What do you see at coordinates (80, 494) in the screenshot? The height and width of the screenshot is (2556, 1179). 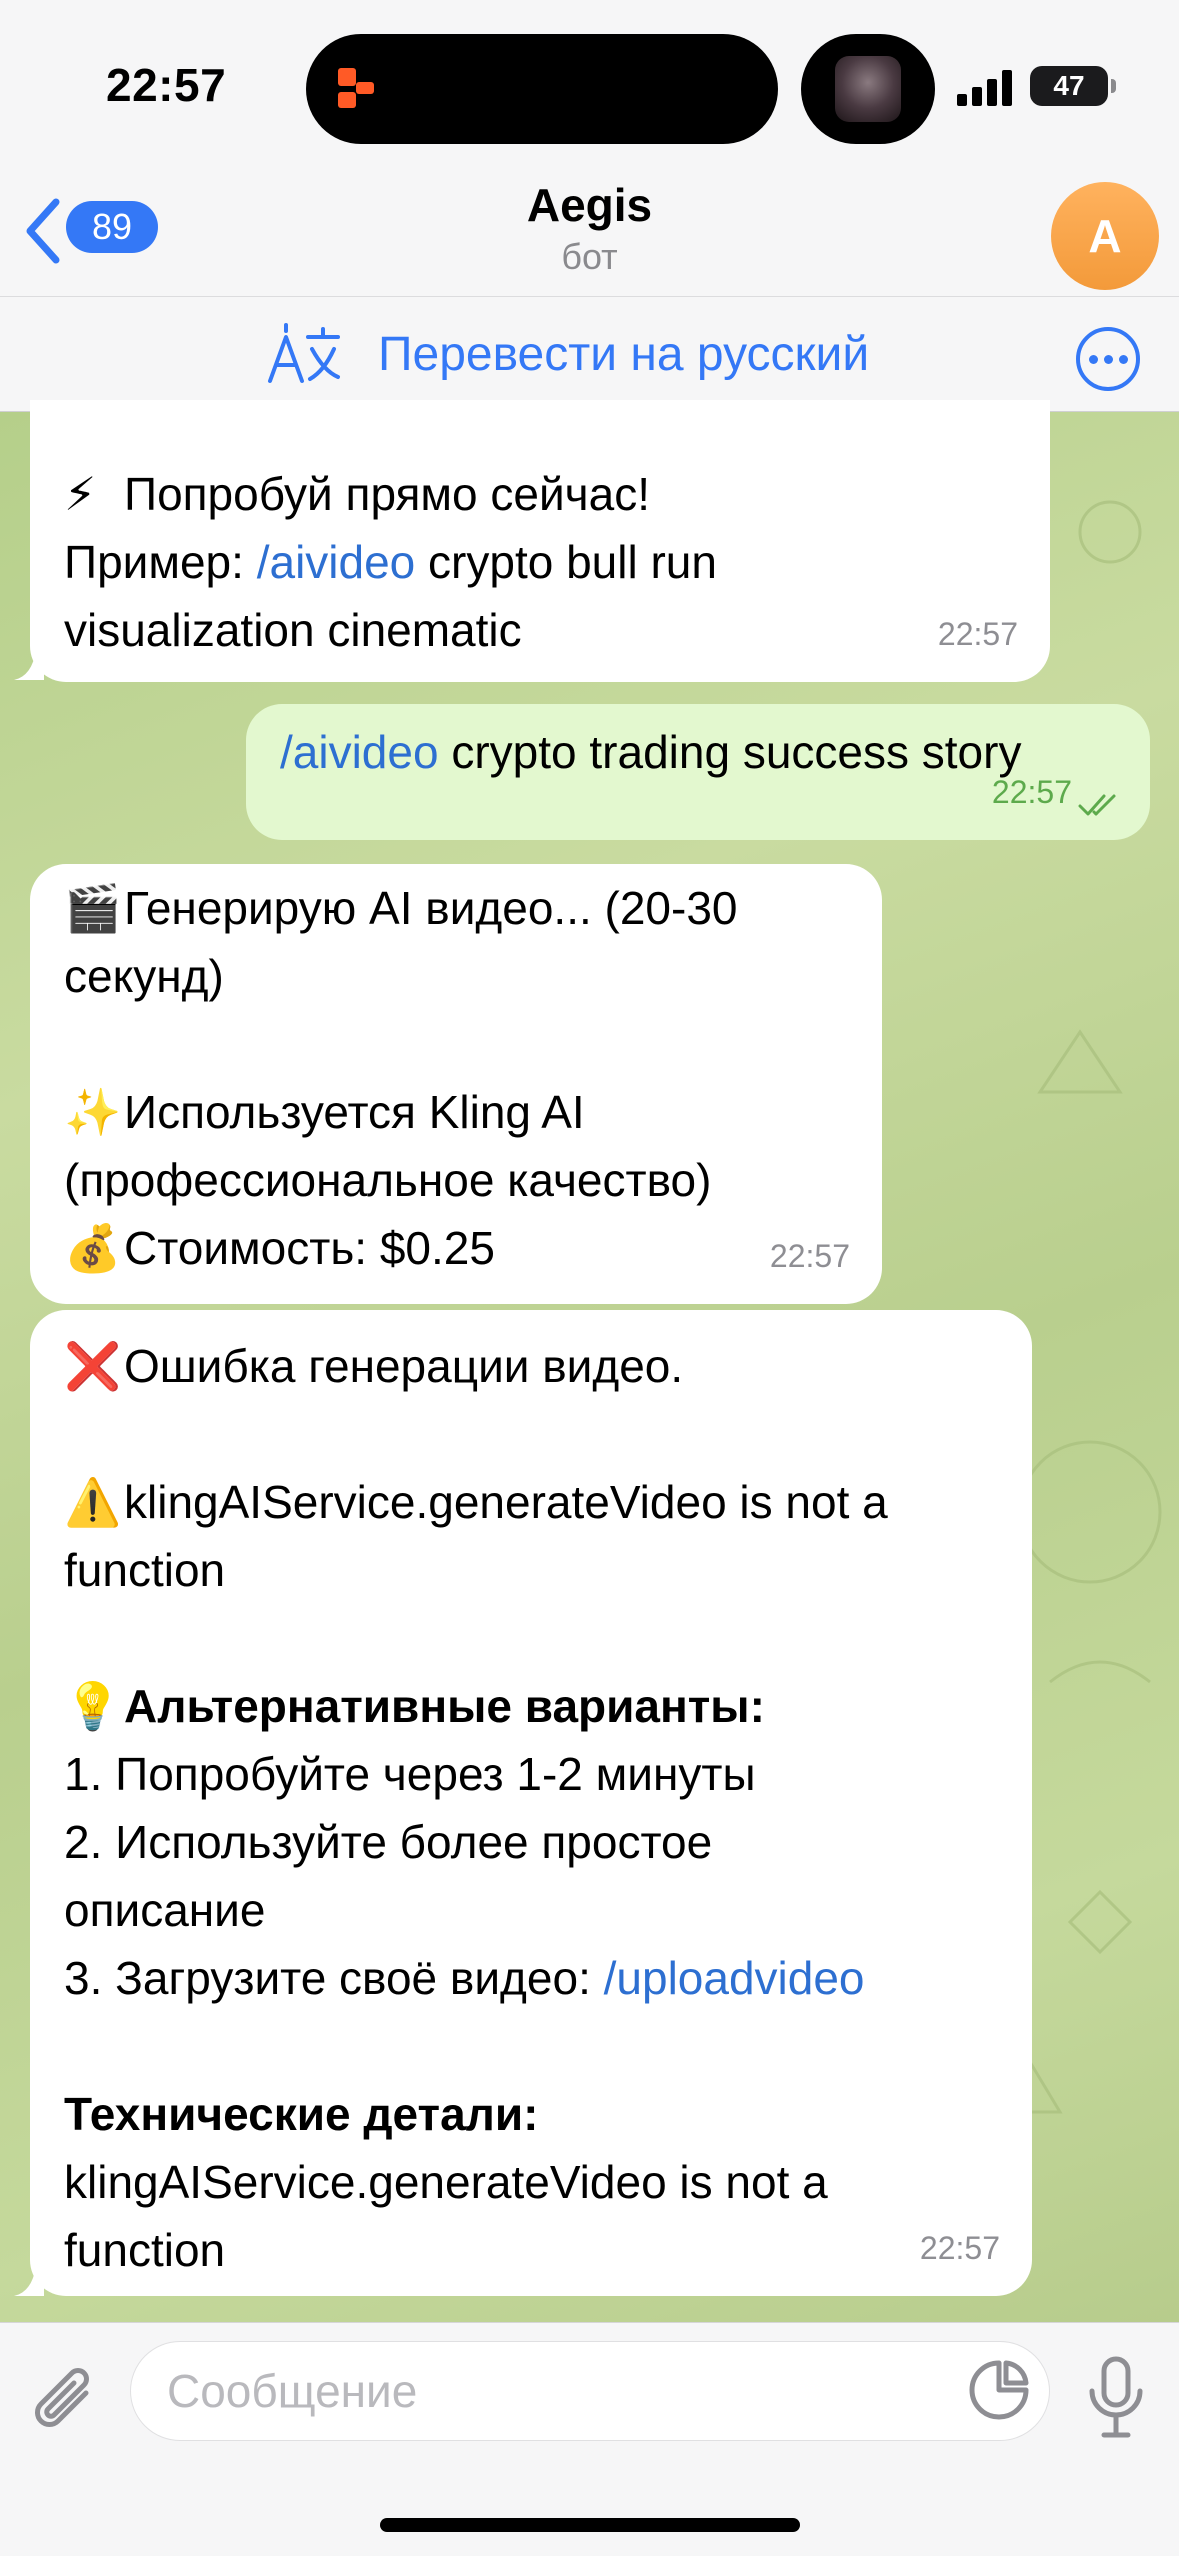 I see `lightning-emoji: ⚡` at bounding box center [80, 494].